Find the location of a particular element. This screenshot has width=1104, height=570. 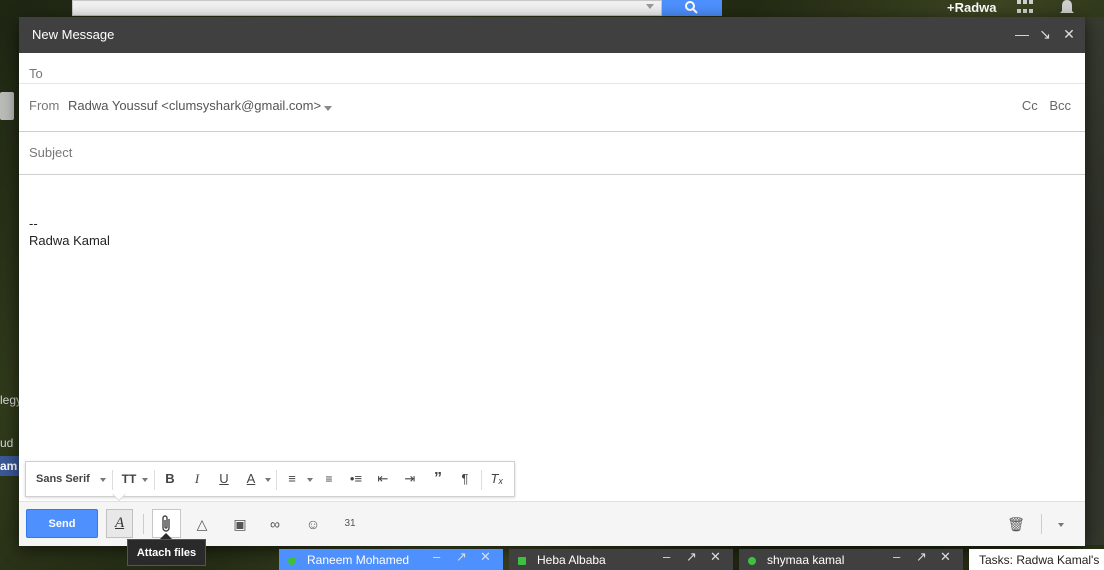

right-edge-shadow is located at coordinates (1094, 281).